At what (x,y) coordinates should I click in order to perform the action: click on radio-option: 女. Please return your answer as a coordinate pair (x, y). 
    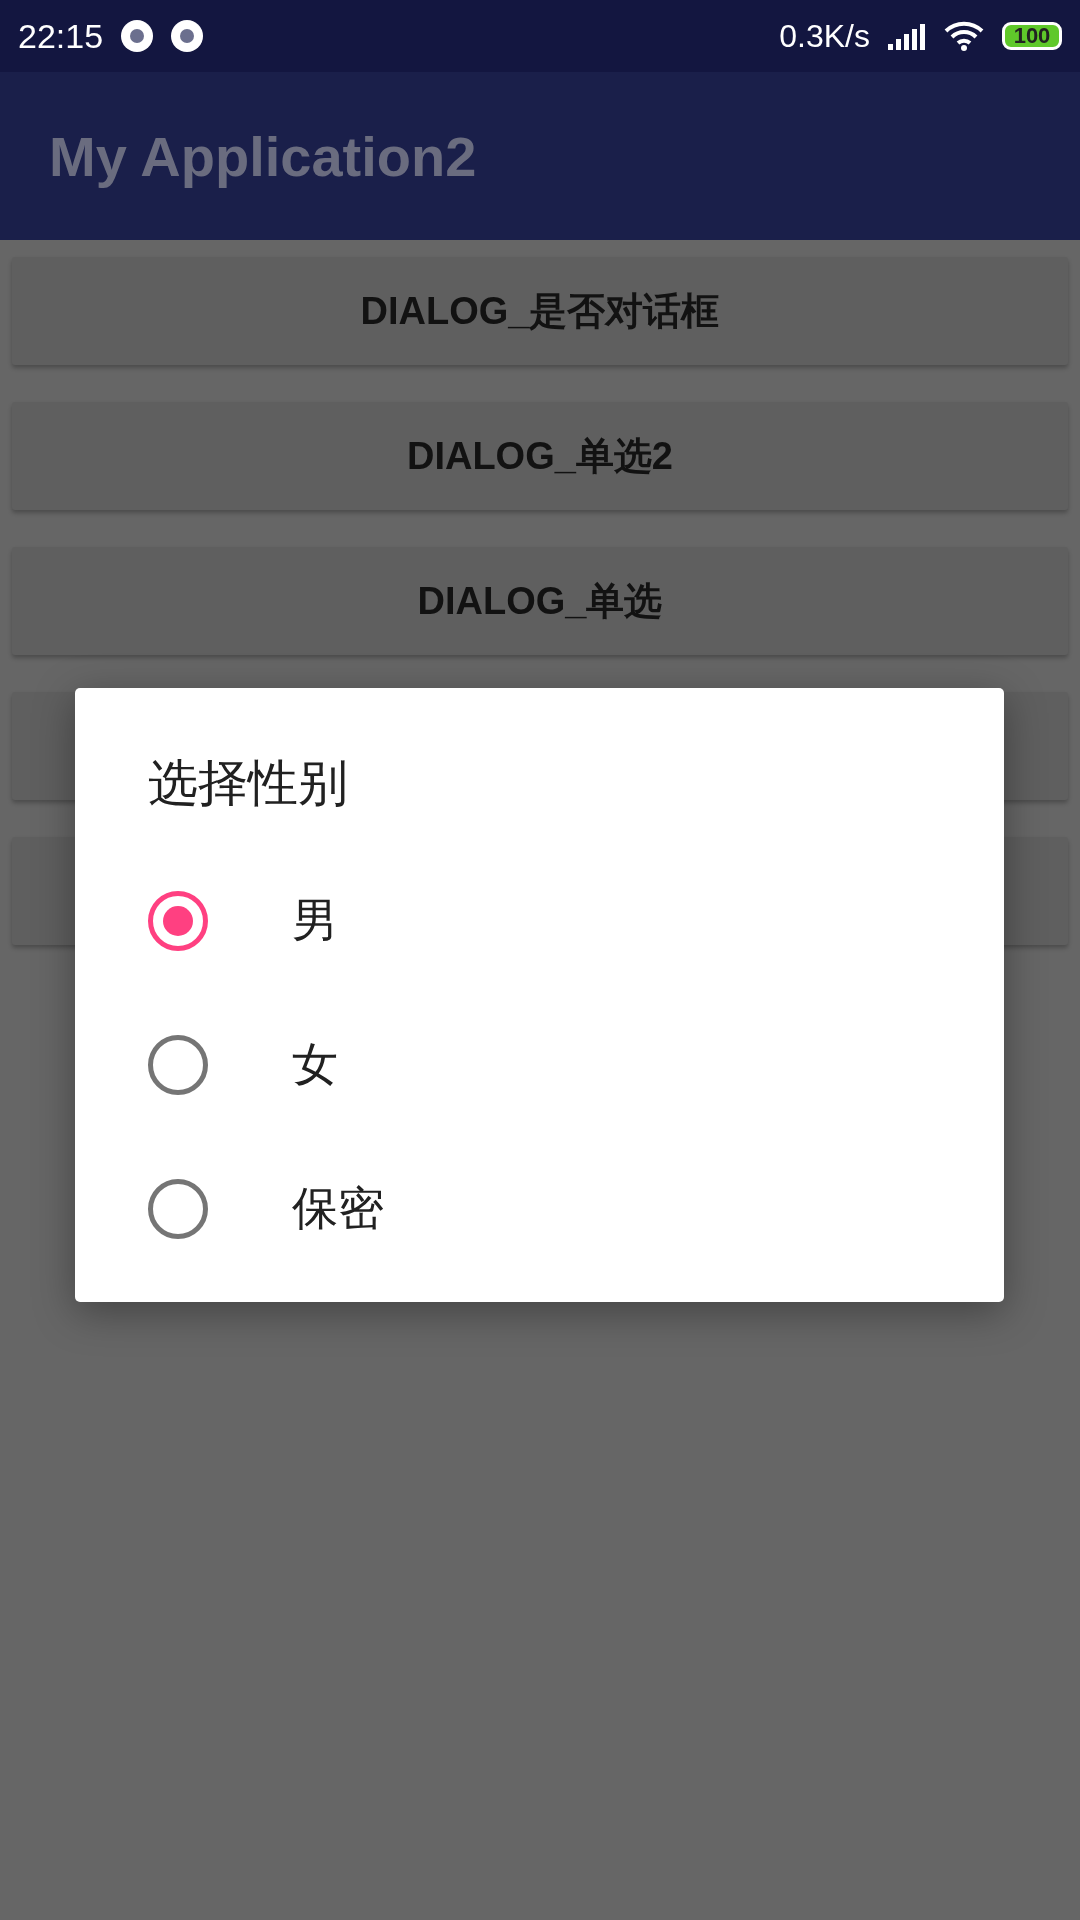
    Looking at the image, I should click on (576, 1065).